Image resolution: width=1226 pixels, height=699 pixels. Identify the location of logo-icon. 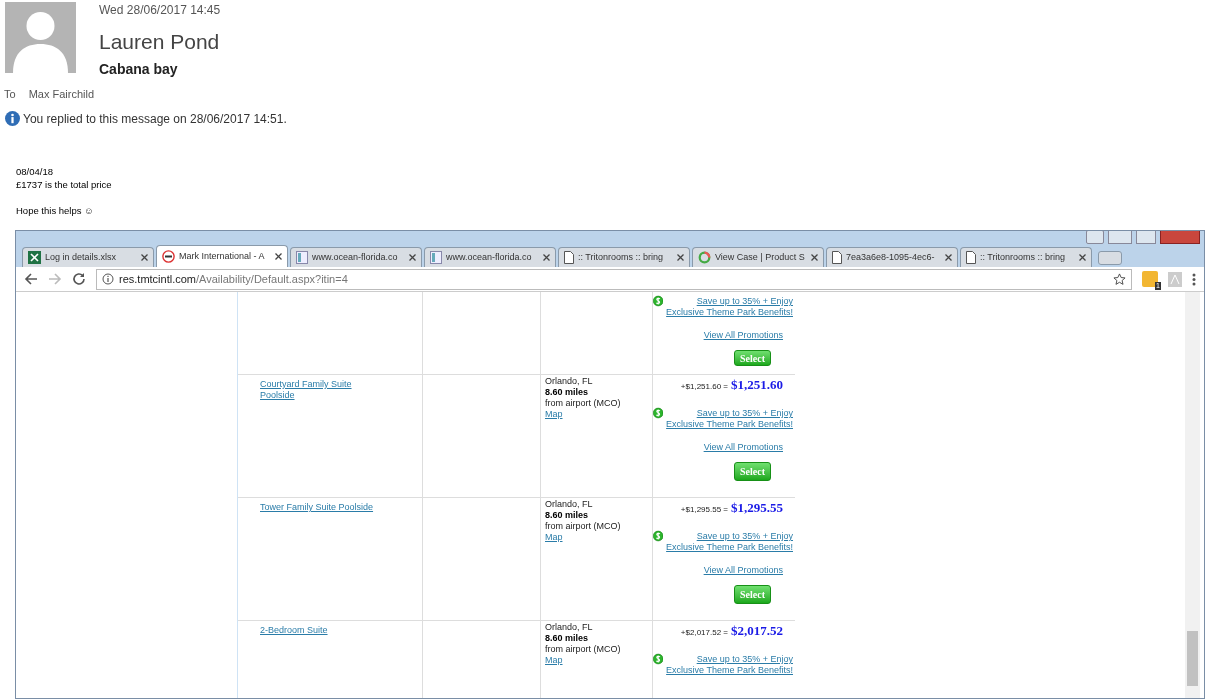
(168, 256).